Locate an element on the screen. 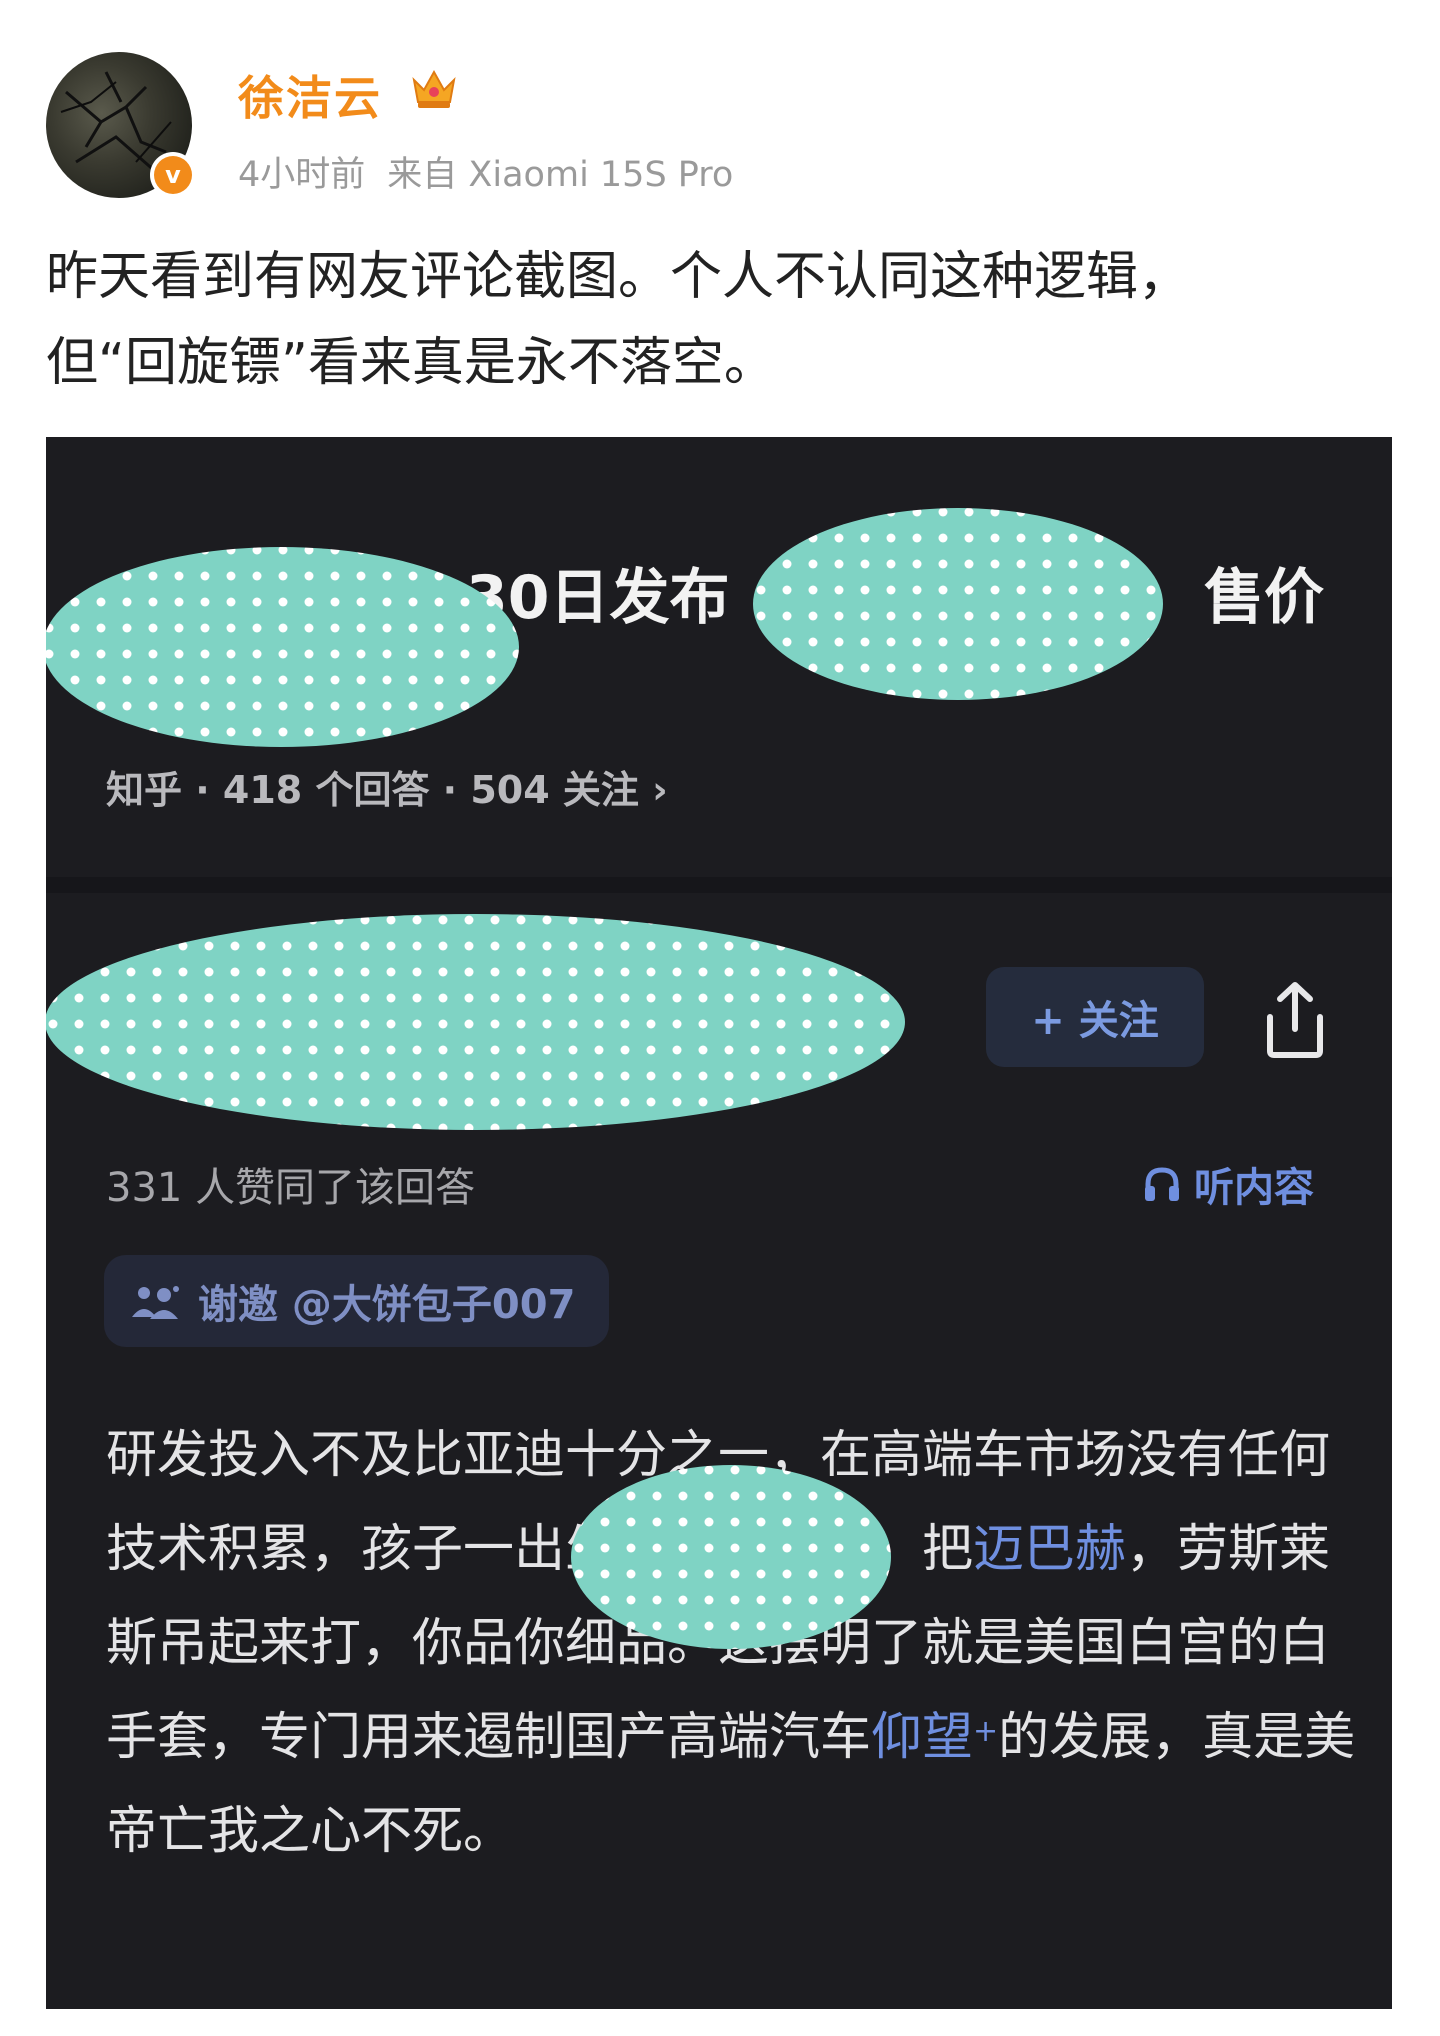 This screenshot has height=2036, width=1440. post-time: 4小时前 is located at coordinates (302, 175).